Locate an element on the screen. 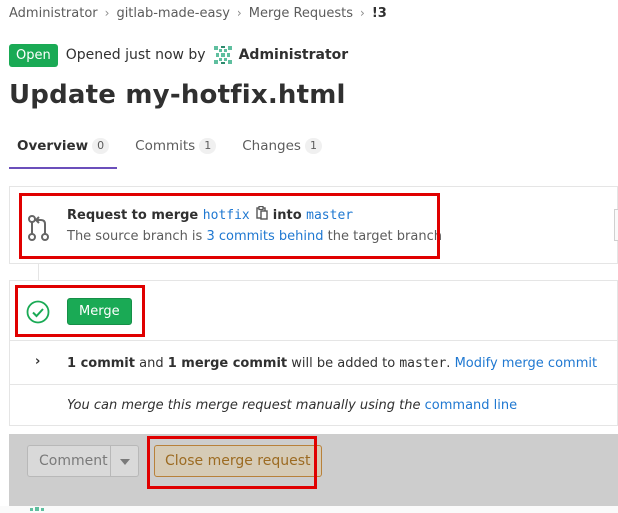 Image resolution: width=618 pixels, height=513 pixels. breadcrumb-item-administrator: Administrator is located at coordinates (53, 13).